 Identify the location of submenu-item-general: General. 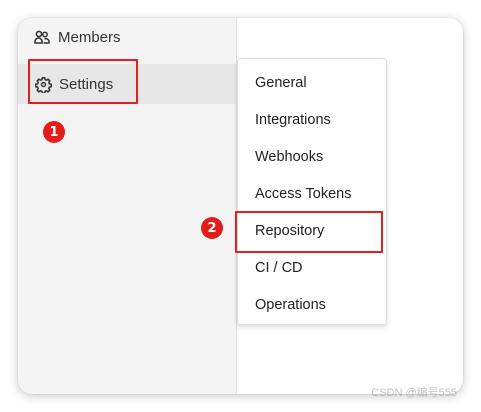
(313, 82).